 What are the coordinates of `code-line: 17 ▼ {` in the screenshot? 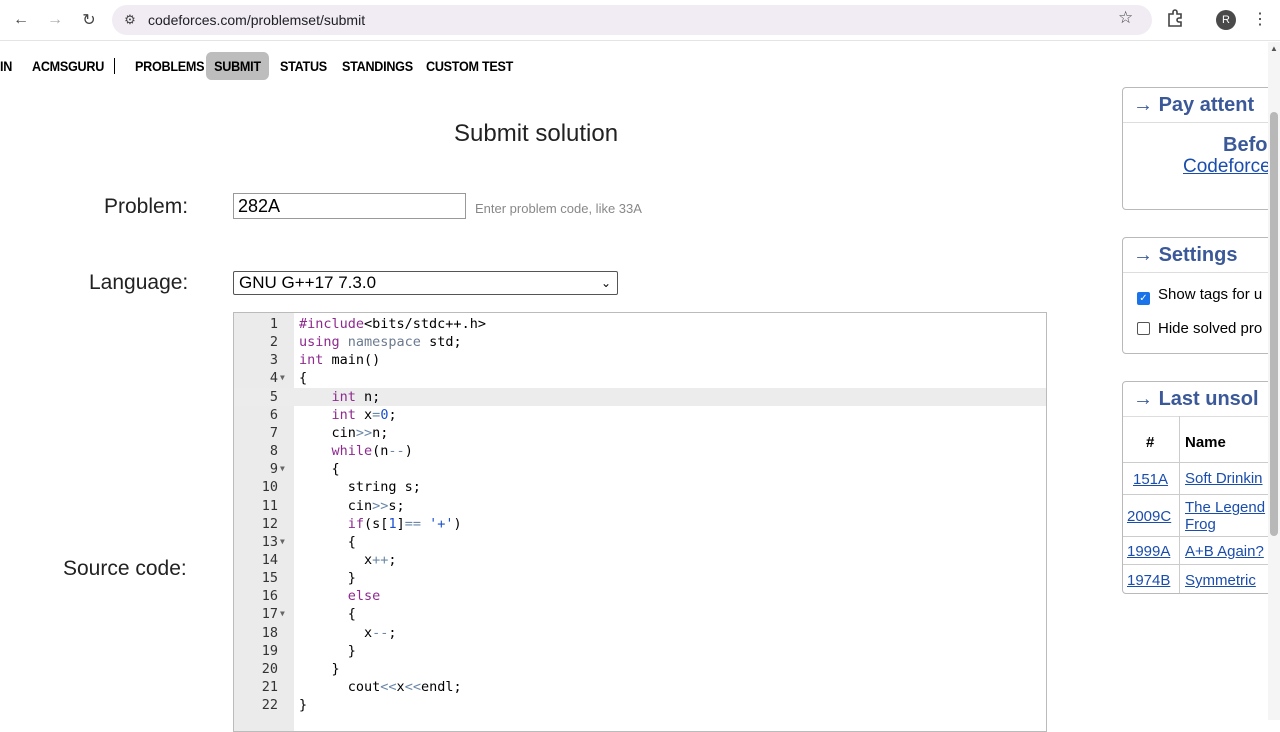 It's located at (640, 614).